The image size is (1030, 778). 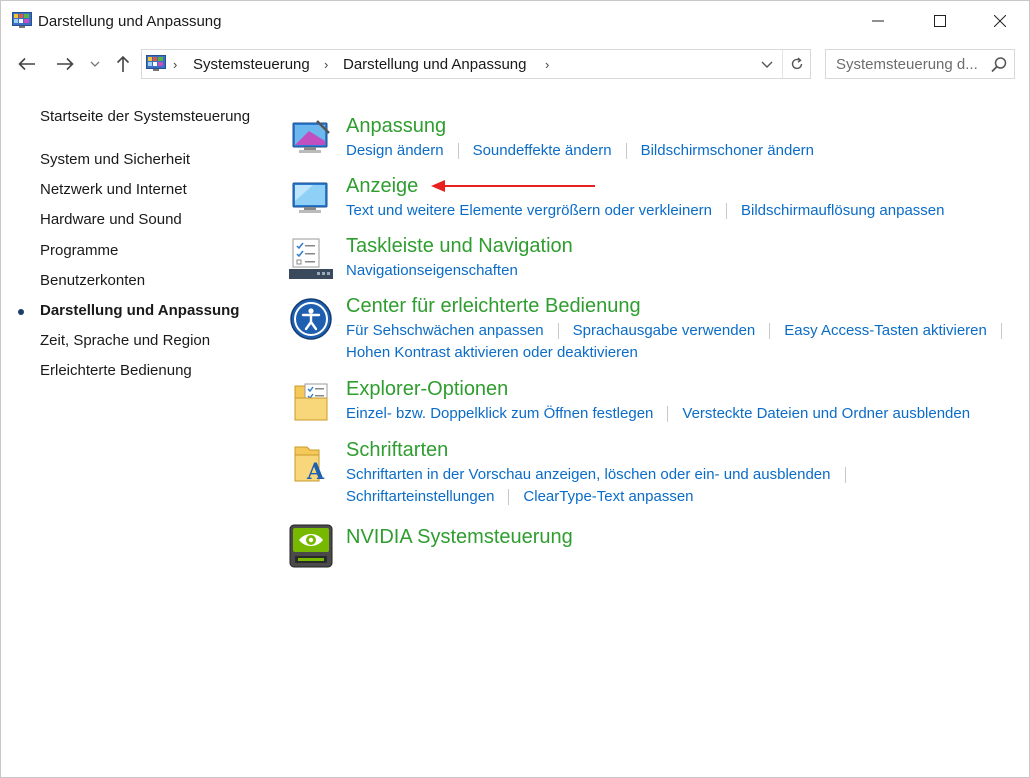 What do you see at coordinates (420, 496) in the screenshot?
I see `link-schriftarteinstellungen: Schriftarteinstellungen` at bounding box center [420, 496].